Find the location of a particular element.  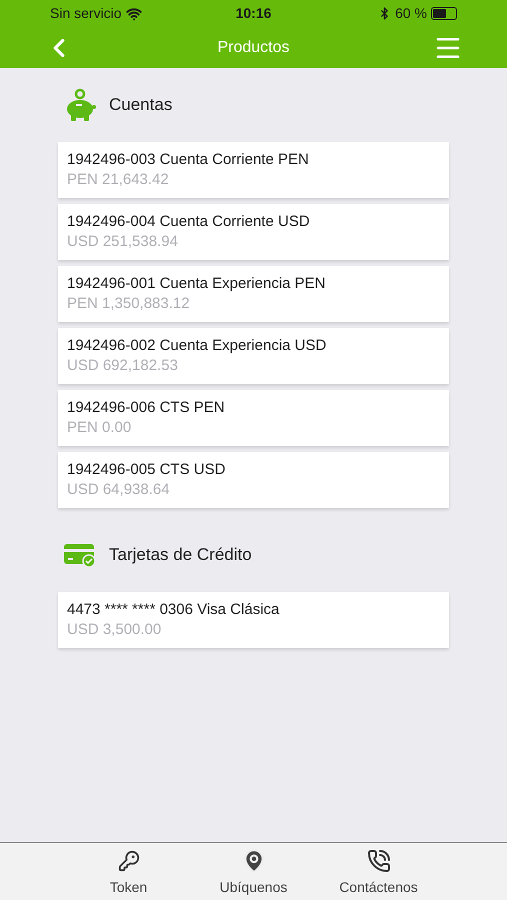

tab-bar-item: Token is located at coordinates (128, 873).